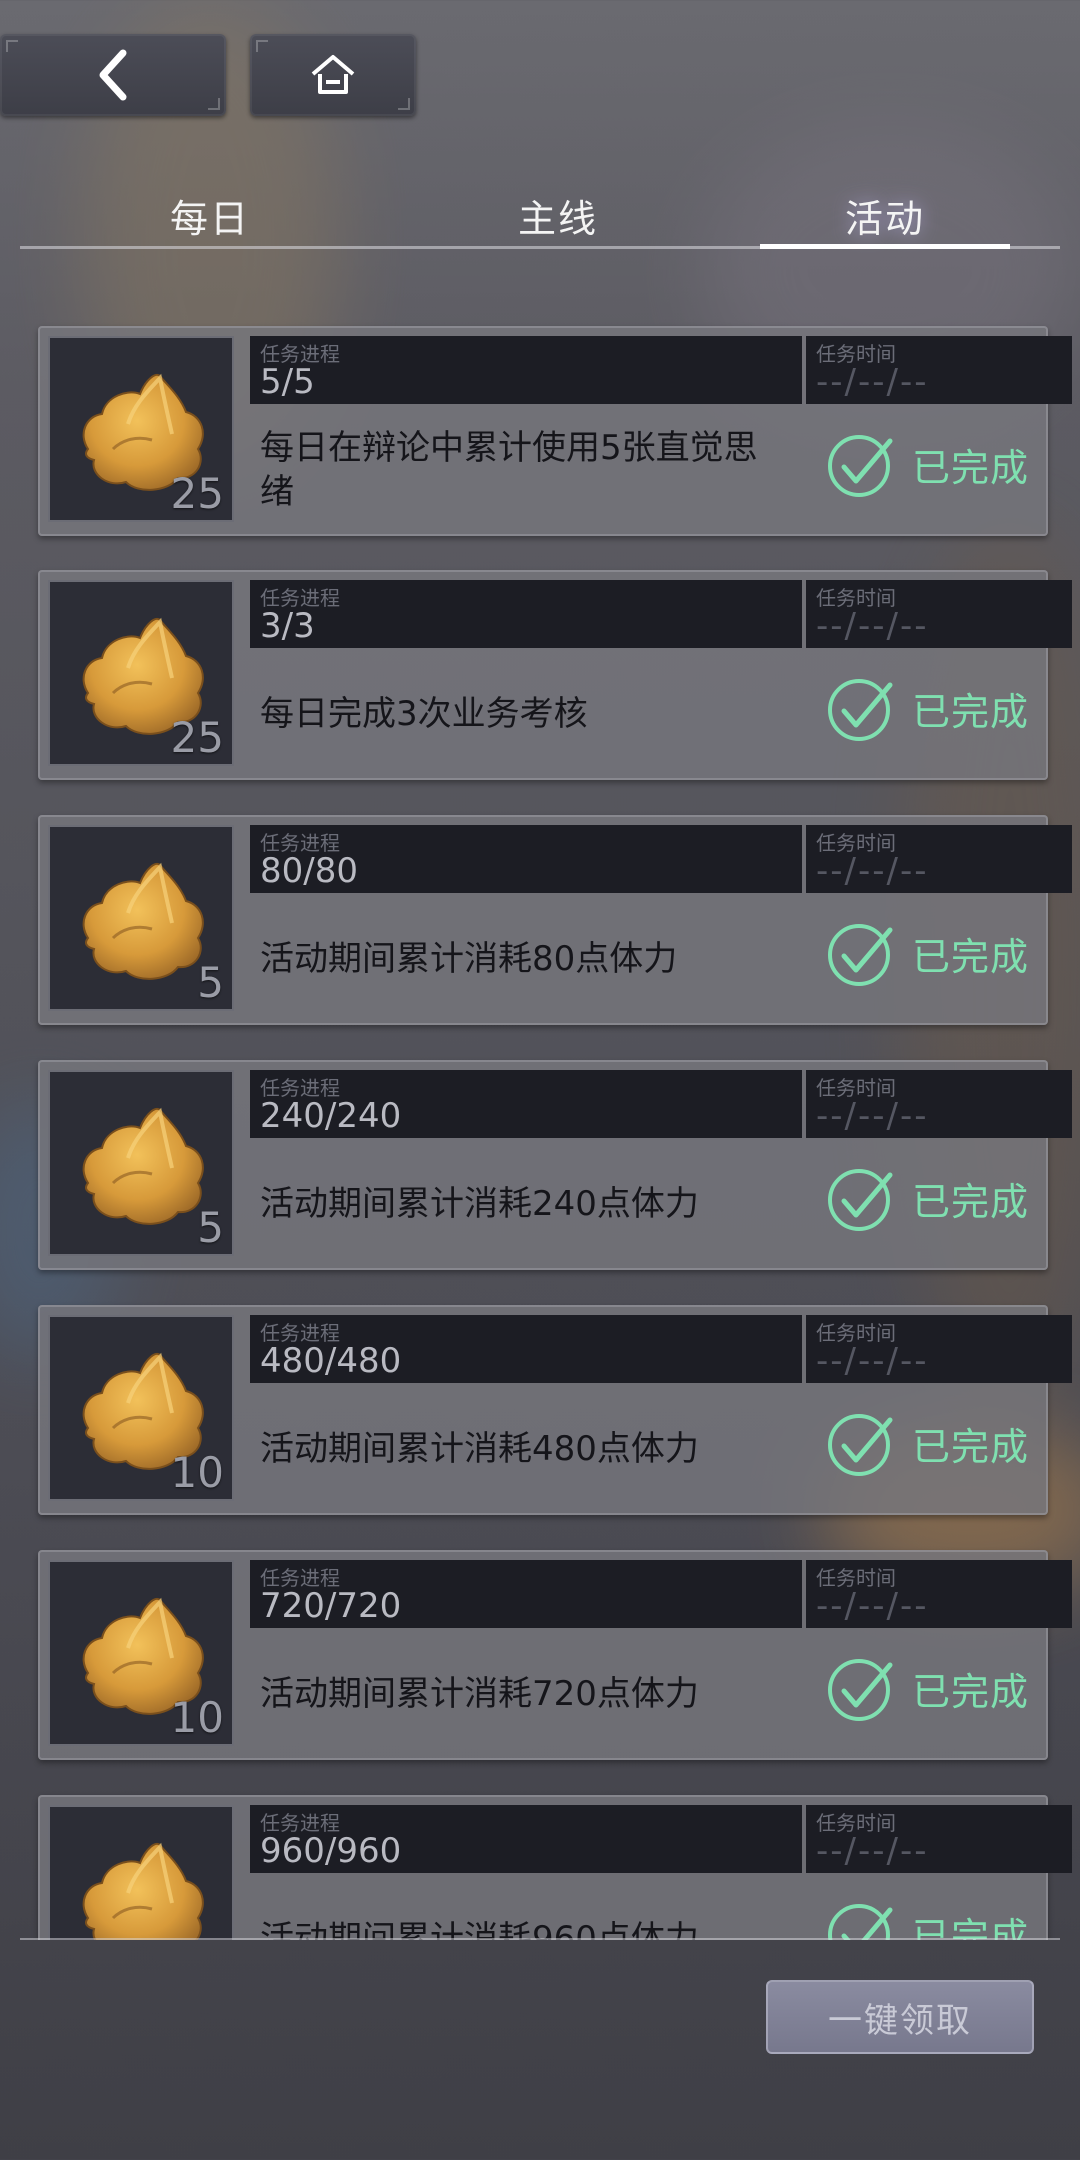 The width and height of the screenshot is (1080, 2160). I want to click on chevron-left-icon, so click(113, 75).